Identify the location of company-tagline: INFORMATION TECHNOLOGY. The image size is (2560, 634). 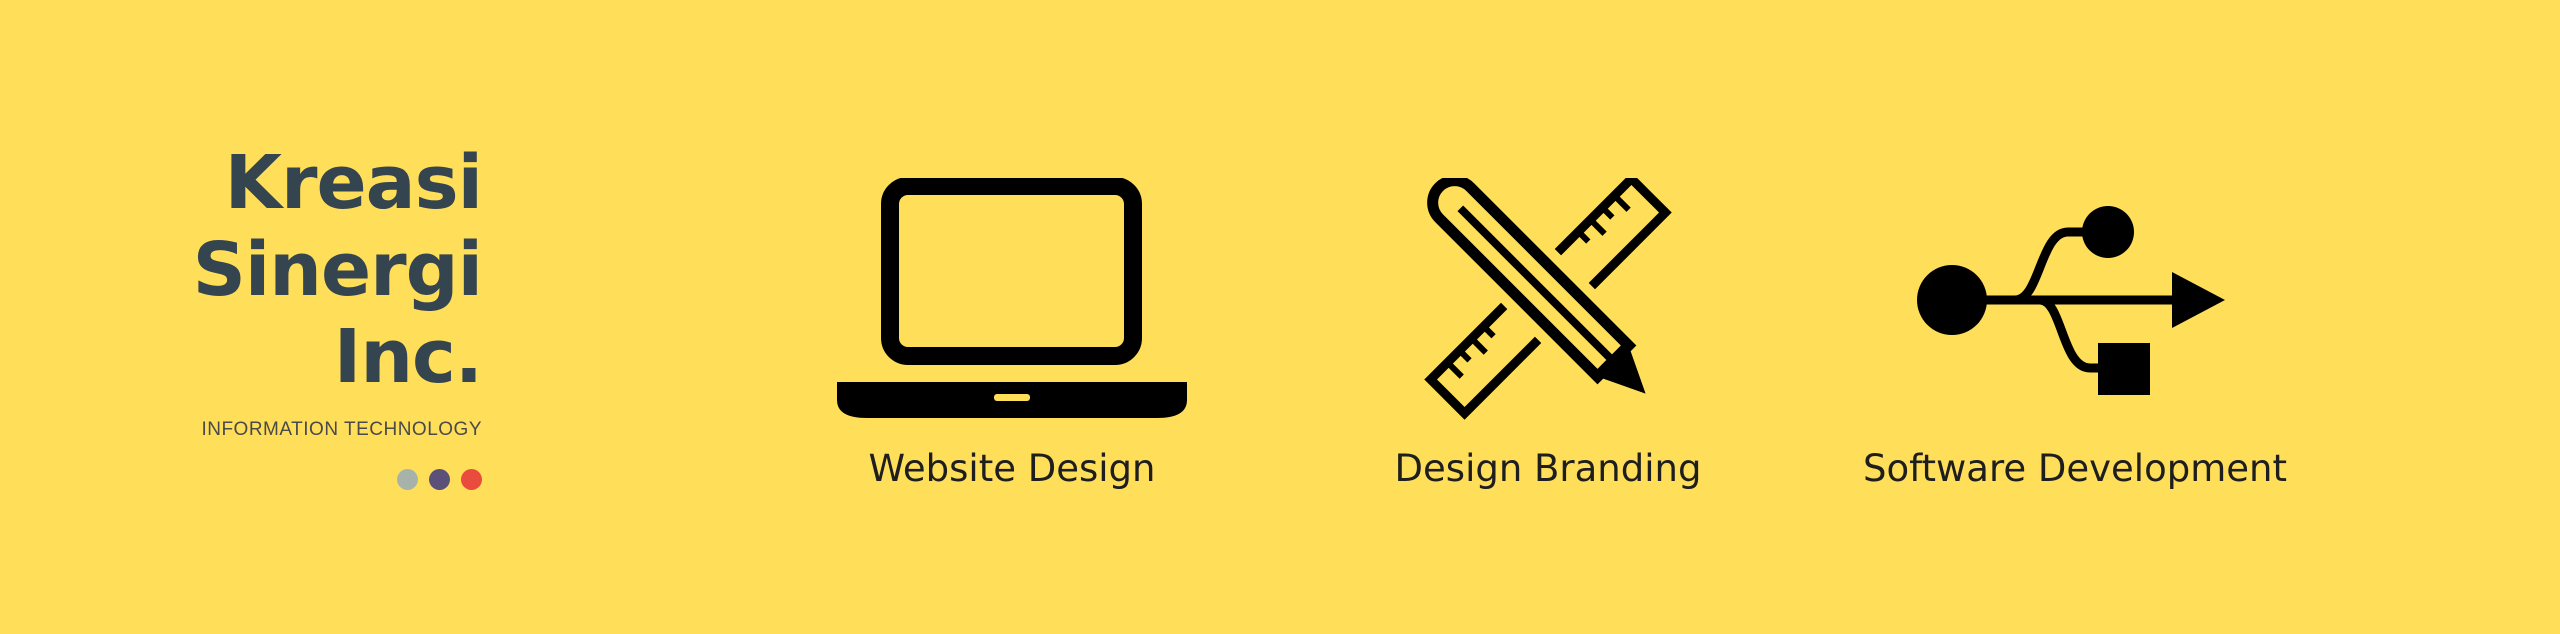
(341, 429).